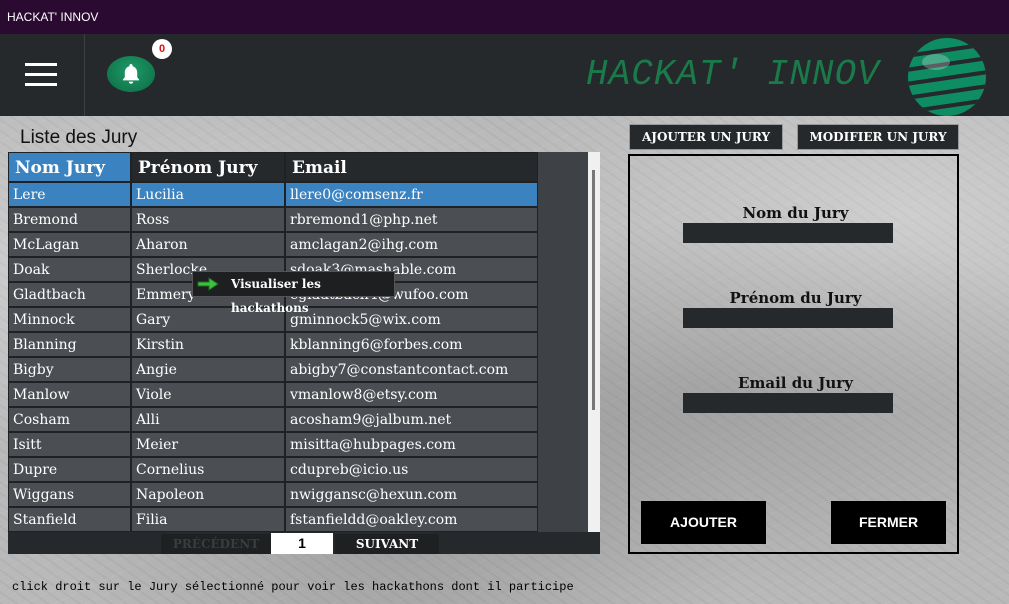 The width and height of the screenshot is (1009, 604). What do you see at coordinates (208, 519) in the screenshot?
I see `cell-prenom: Filia` at bounding box center [208, 519].